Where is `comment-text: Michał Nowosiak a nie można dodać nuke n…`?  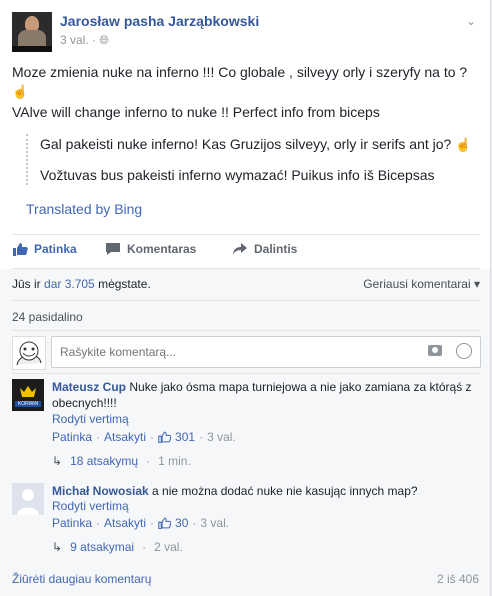
comment-text: Michał Nowosiak a nie można dodać nuke n… is located at coordinates (265, 491).